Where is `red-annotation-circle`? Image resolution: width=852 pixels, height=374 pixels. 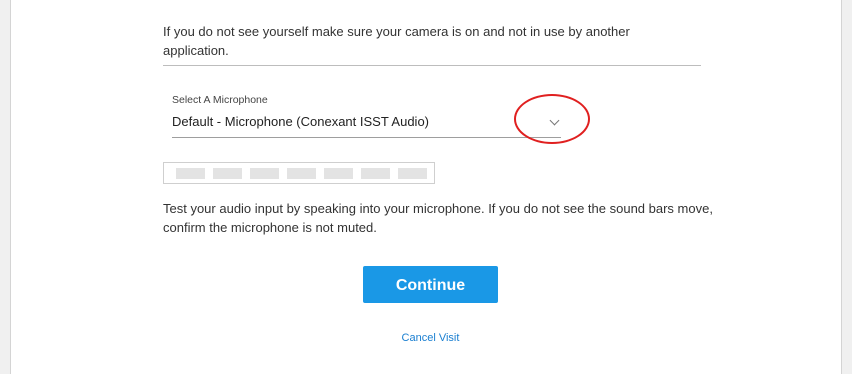
red-annotation-circle is located at coordinates (552, 119).